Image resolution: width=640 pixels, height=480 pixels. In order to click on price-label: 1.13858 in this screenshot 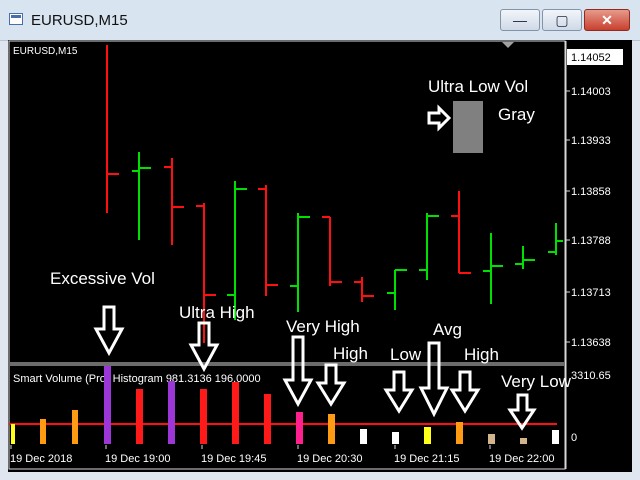, I will do `click(591, 192)`.